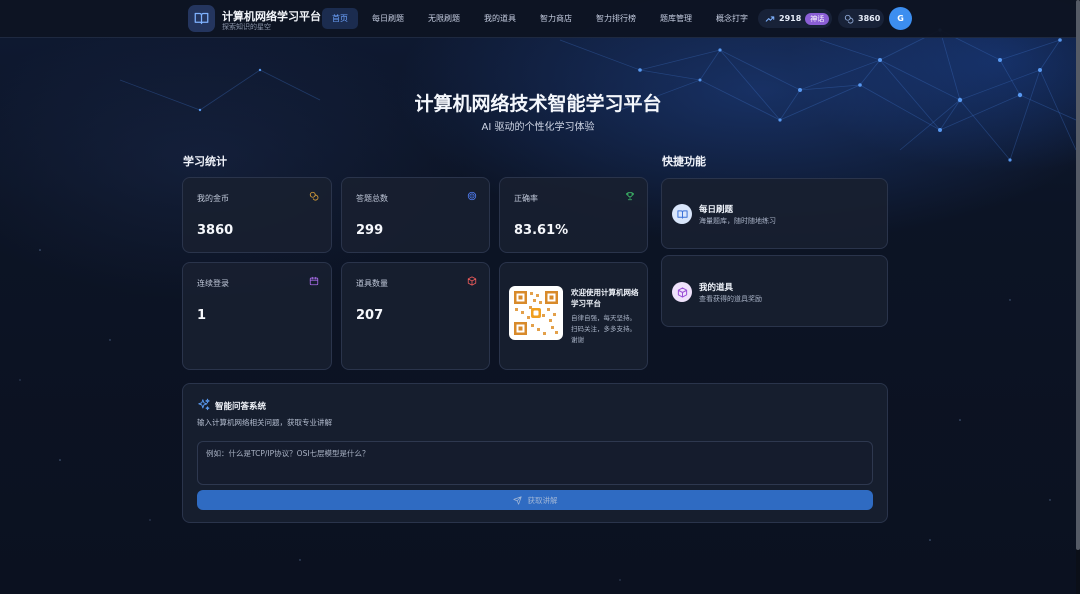  What do you see at coordinates (370, 230) in the screenshot?
I see `stat-value: 299` at bounding box center [370, 230].